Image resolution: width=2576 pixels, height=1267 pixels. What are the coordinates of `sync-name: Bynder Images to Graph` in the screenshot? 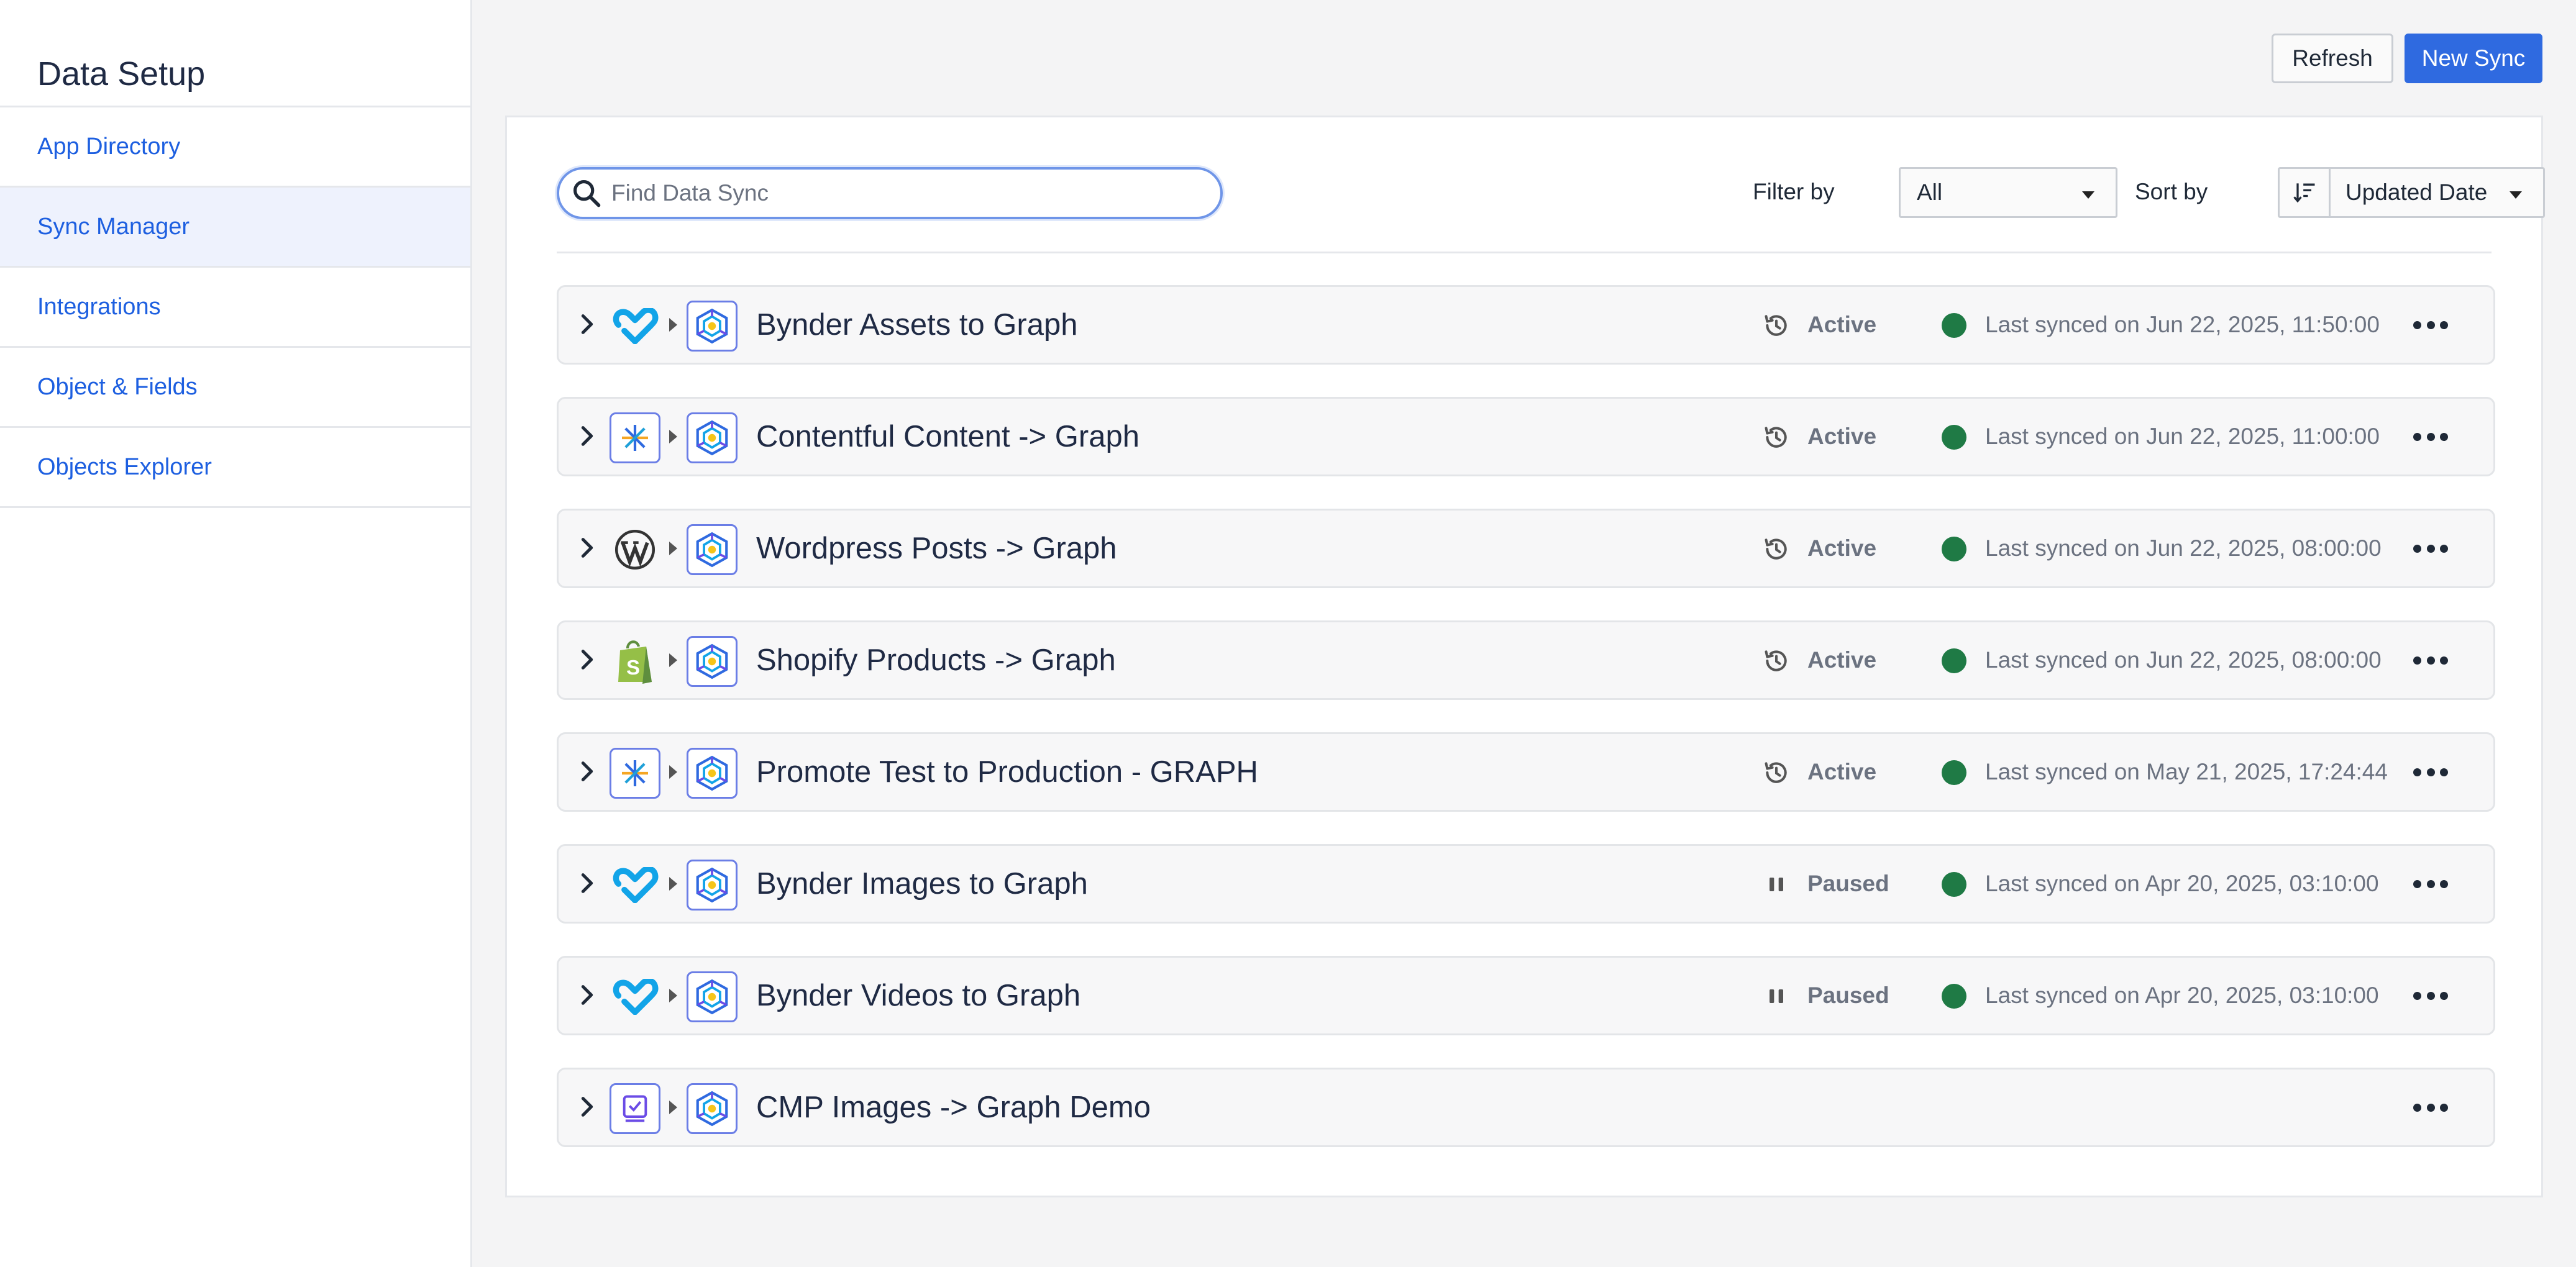 It's located at (922, 884).